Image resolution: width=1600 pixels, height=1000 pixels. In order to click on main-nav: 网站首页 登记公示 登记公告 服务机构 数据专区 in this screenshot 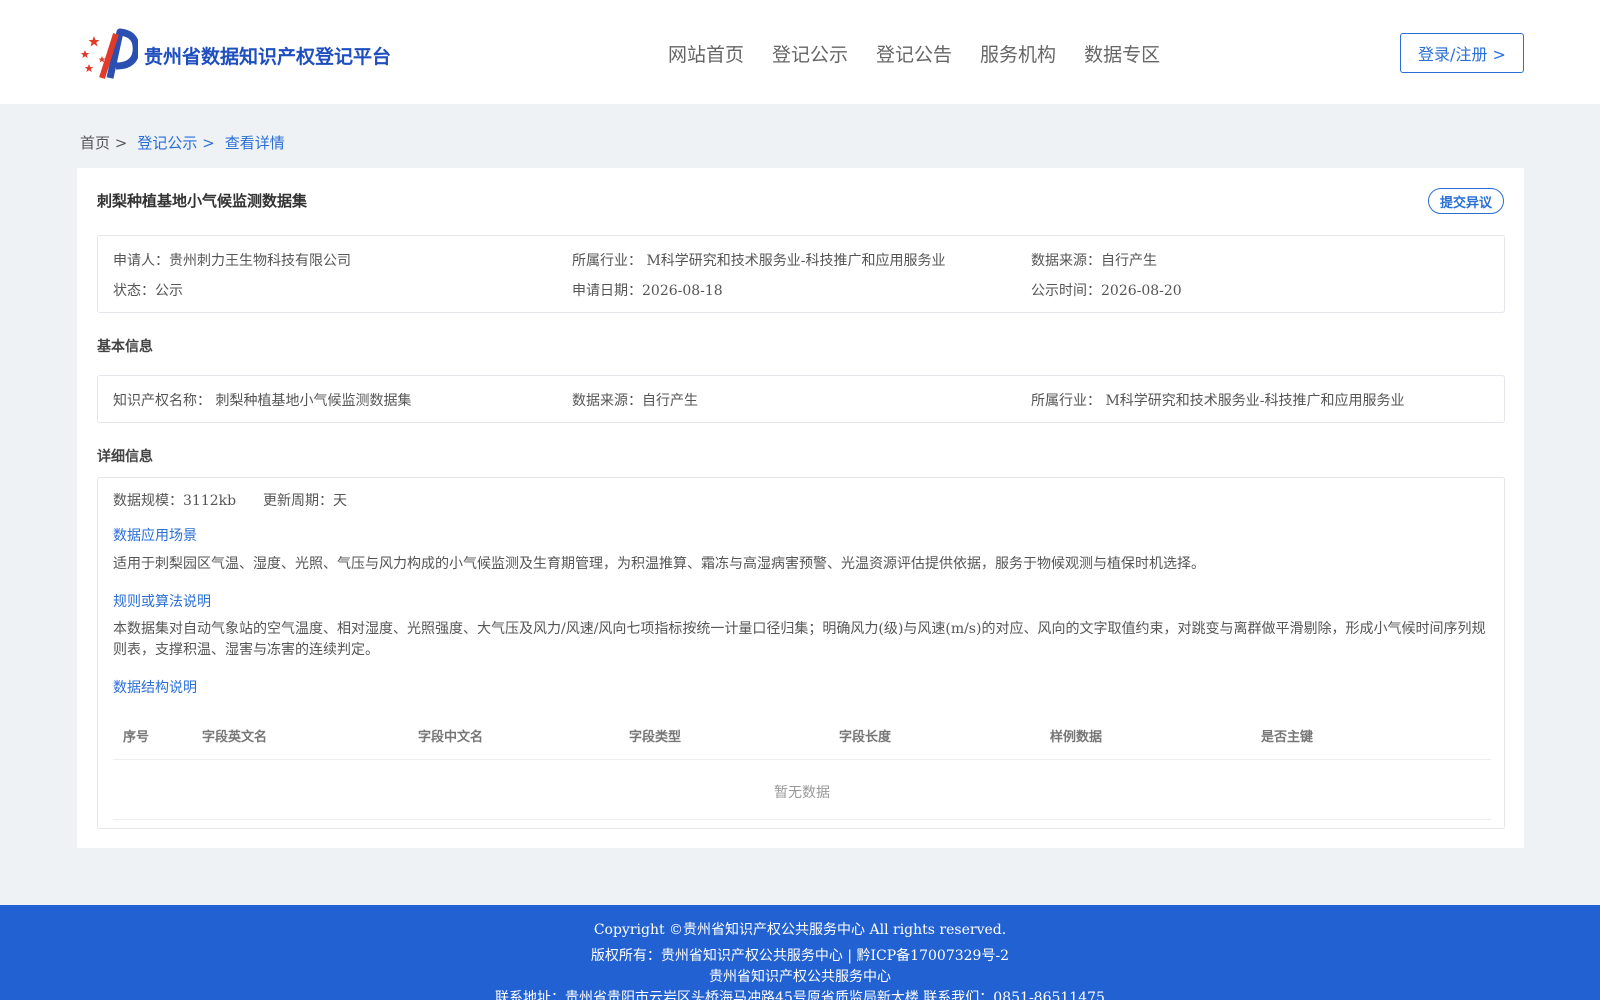, I will do `click(928, 53)`.